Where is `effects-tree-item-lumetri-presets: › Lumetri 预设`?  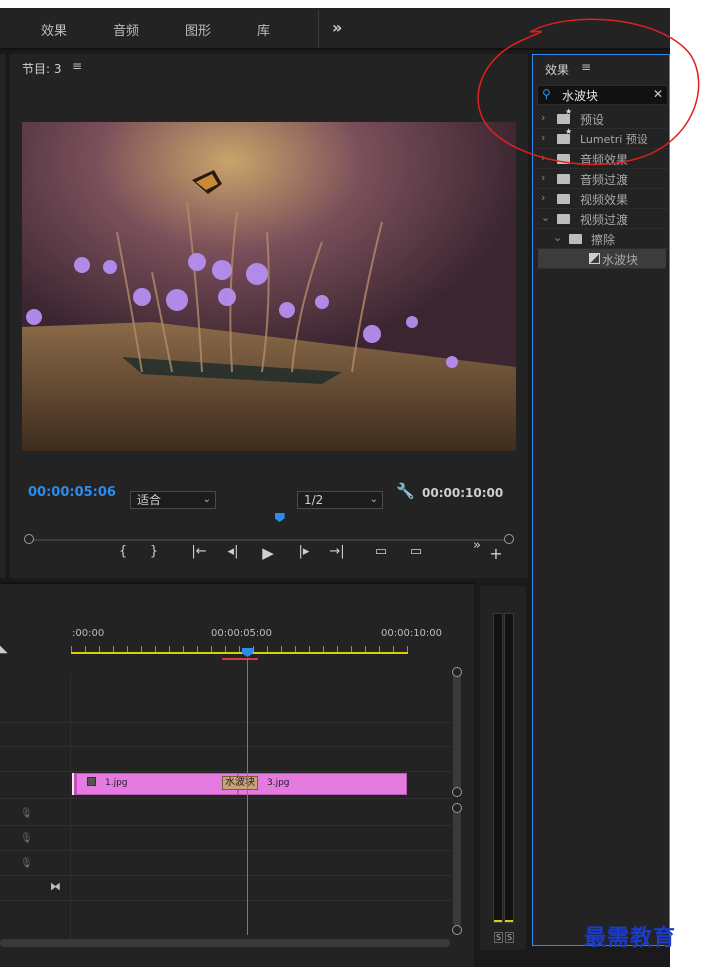 effects-tree-item-lumetri-presets: › Lumetri 预设 is located at coordinates (600, 138).